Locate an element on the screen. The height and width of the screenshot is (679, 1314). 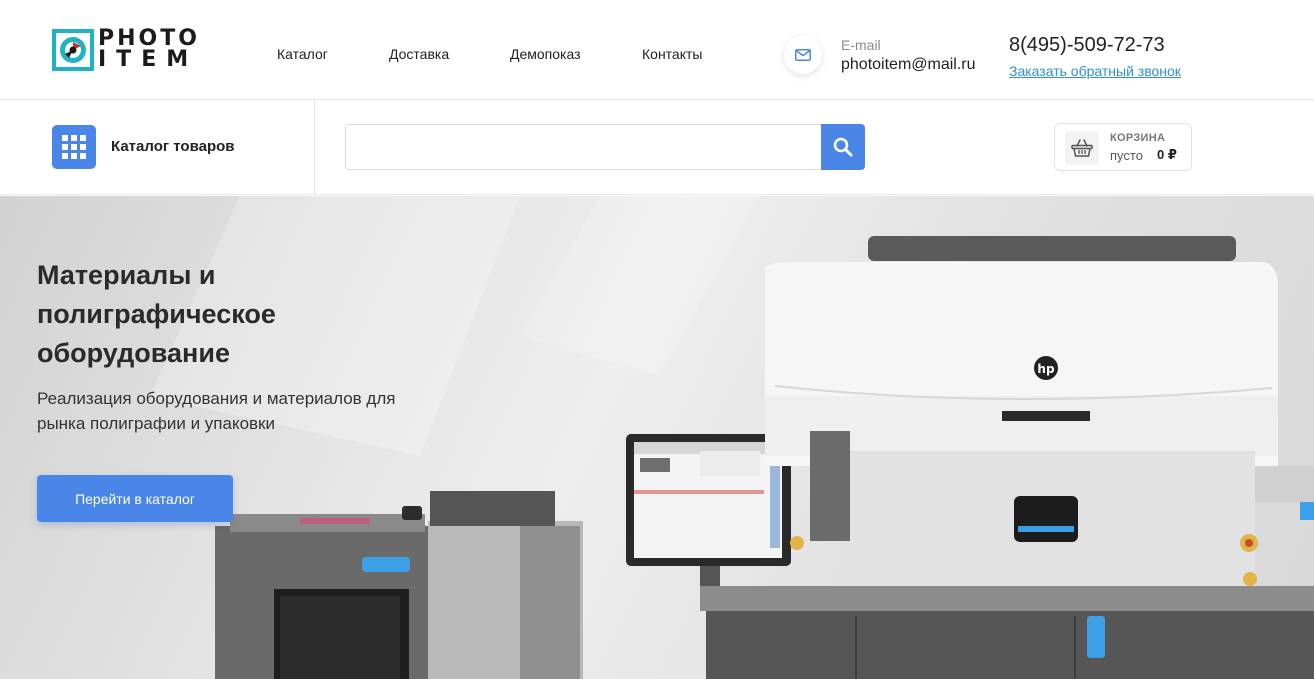
go-to-catalog-button: Перейти в каталог is located at coordinates (135, 498).